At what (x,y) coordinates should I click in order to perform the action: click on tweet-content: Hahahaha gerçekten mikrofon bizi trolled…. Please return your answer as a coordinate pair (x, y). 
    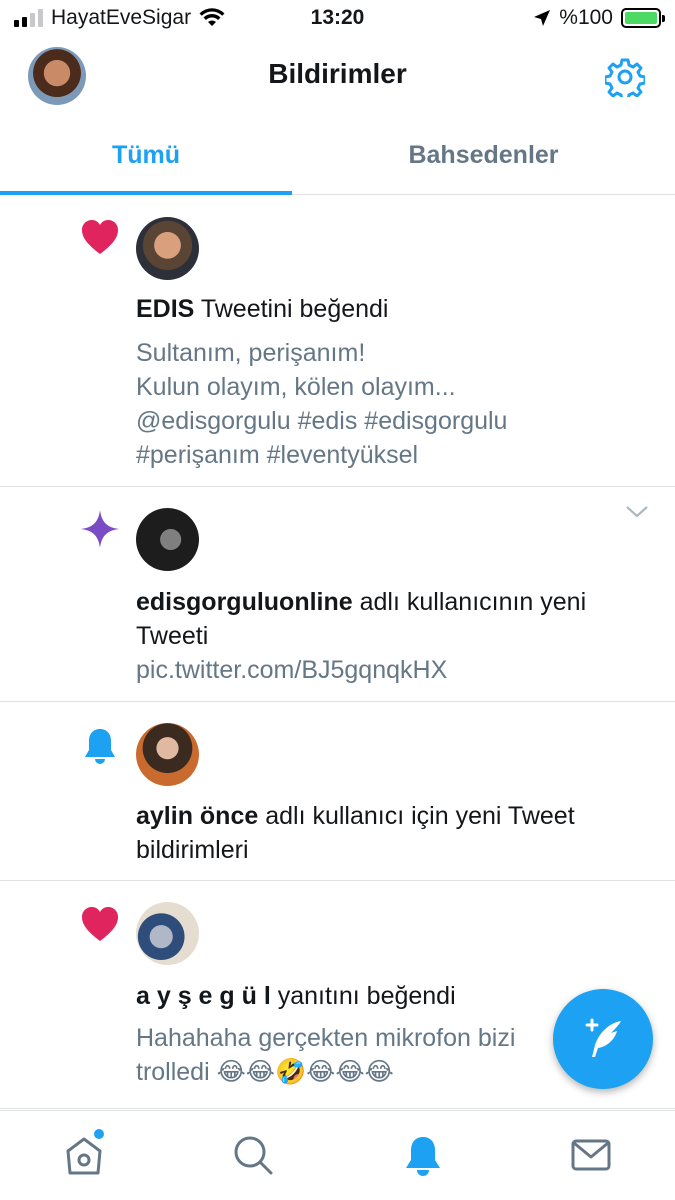
    Looking at the image, I should click on (355, 1055).